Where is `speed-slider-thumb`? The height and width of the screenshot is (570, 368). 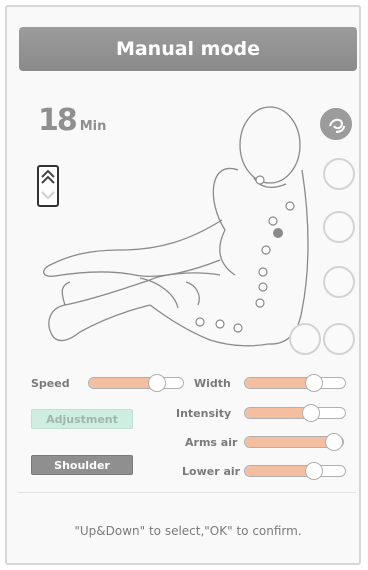
speed-slider-thumb is located at coordinates (157, 383).